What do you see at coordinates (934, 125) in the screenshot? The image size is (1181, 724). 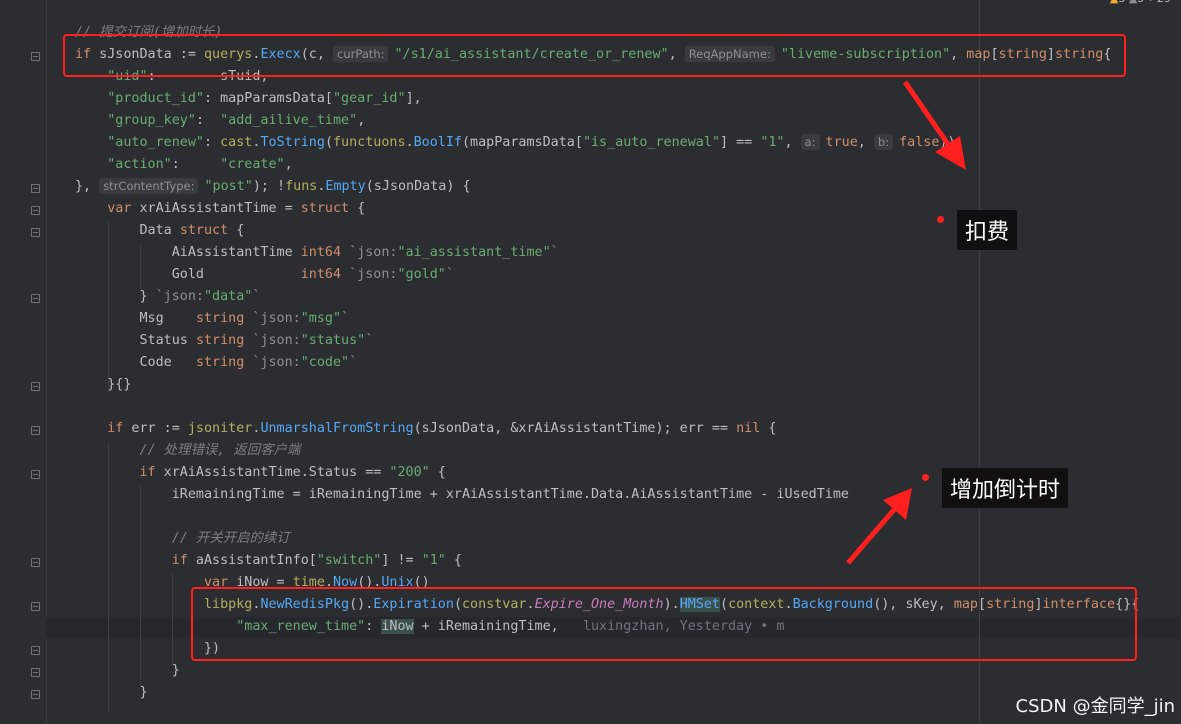 I see `arrow-down-right` at bounding box center [934, 125].